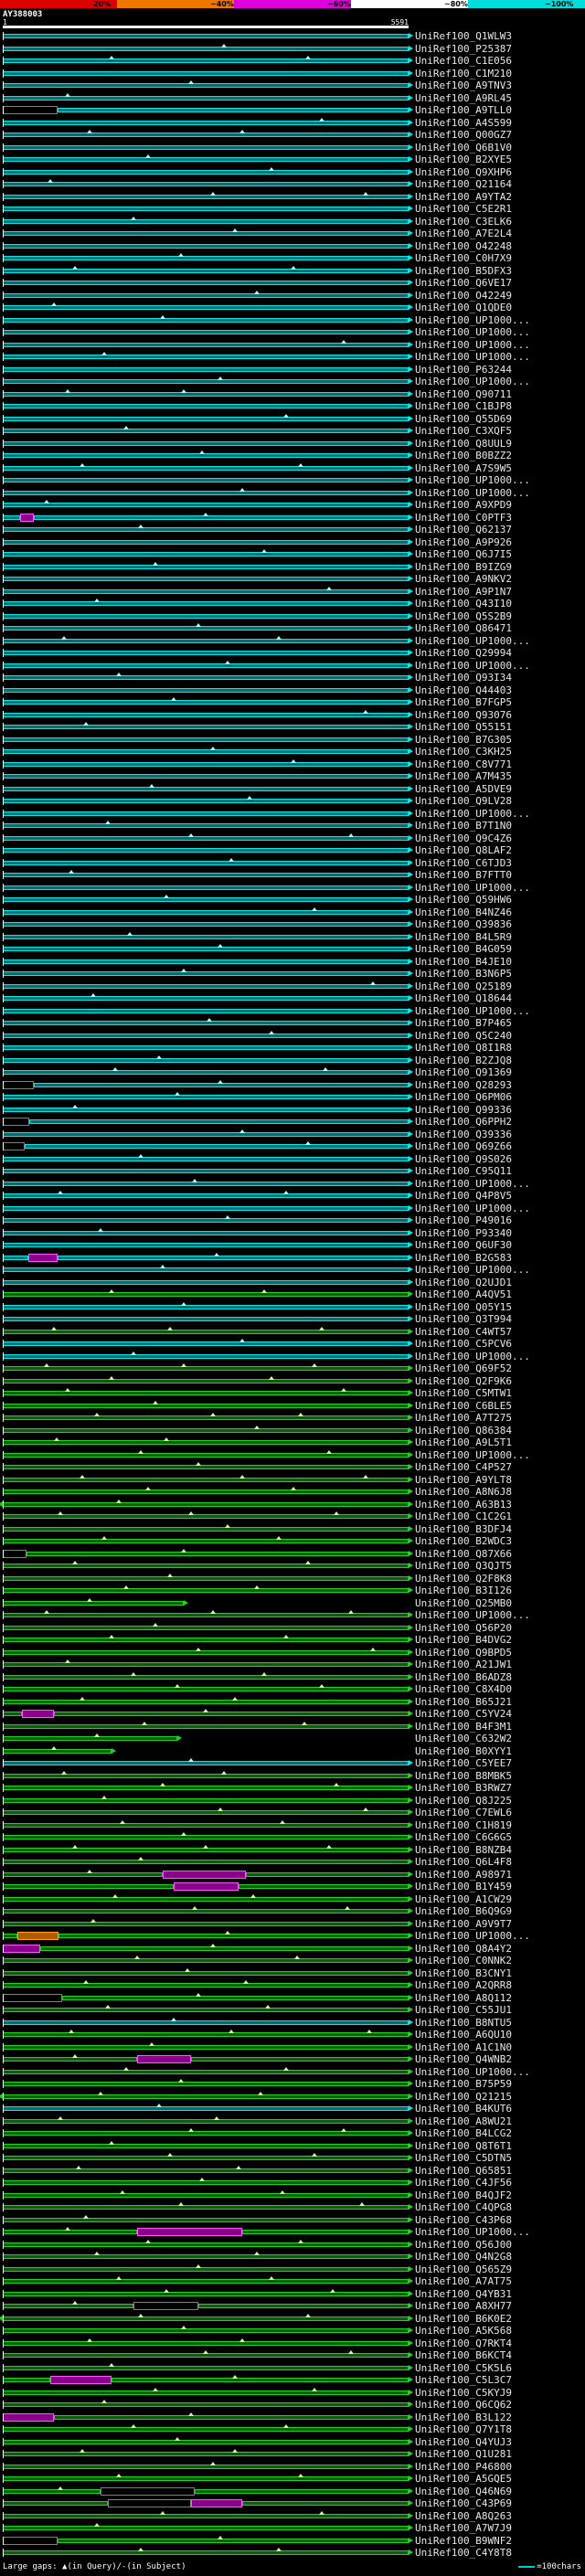 This screenshot has width=585, height=2576. What do you see at coordinates (464, 258) in the screenshot?
I see `hit-label: UniRef100_C0H7X9` at bounding box center [464, 258].